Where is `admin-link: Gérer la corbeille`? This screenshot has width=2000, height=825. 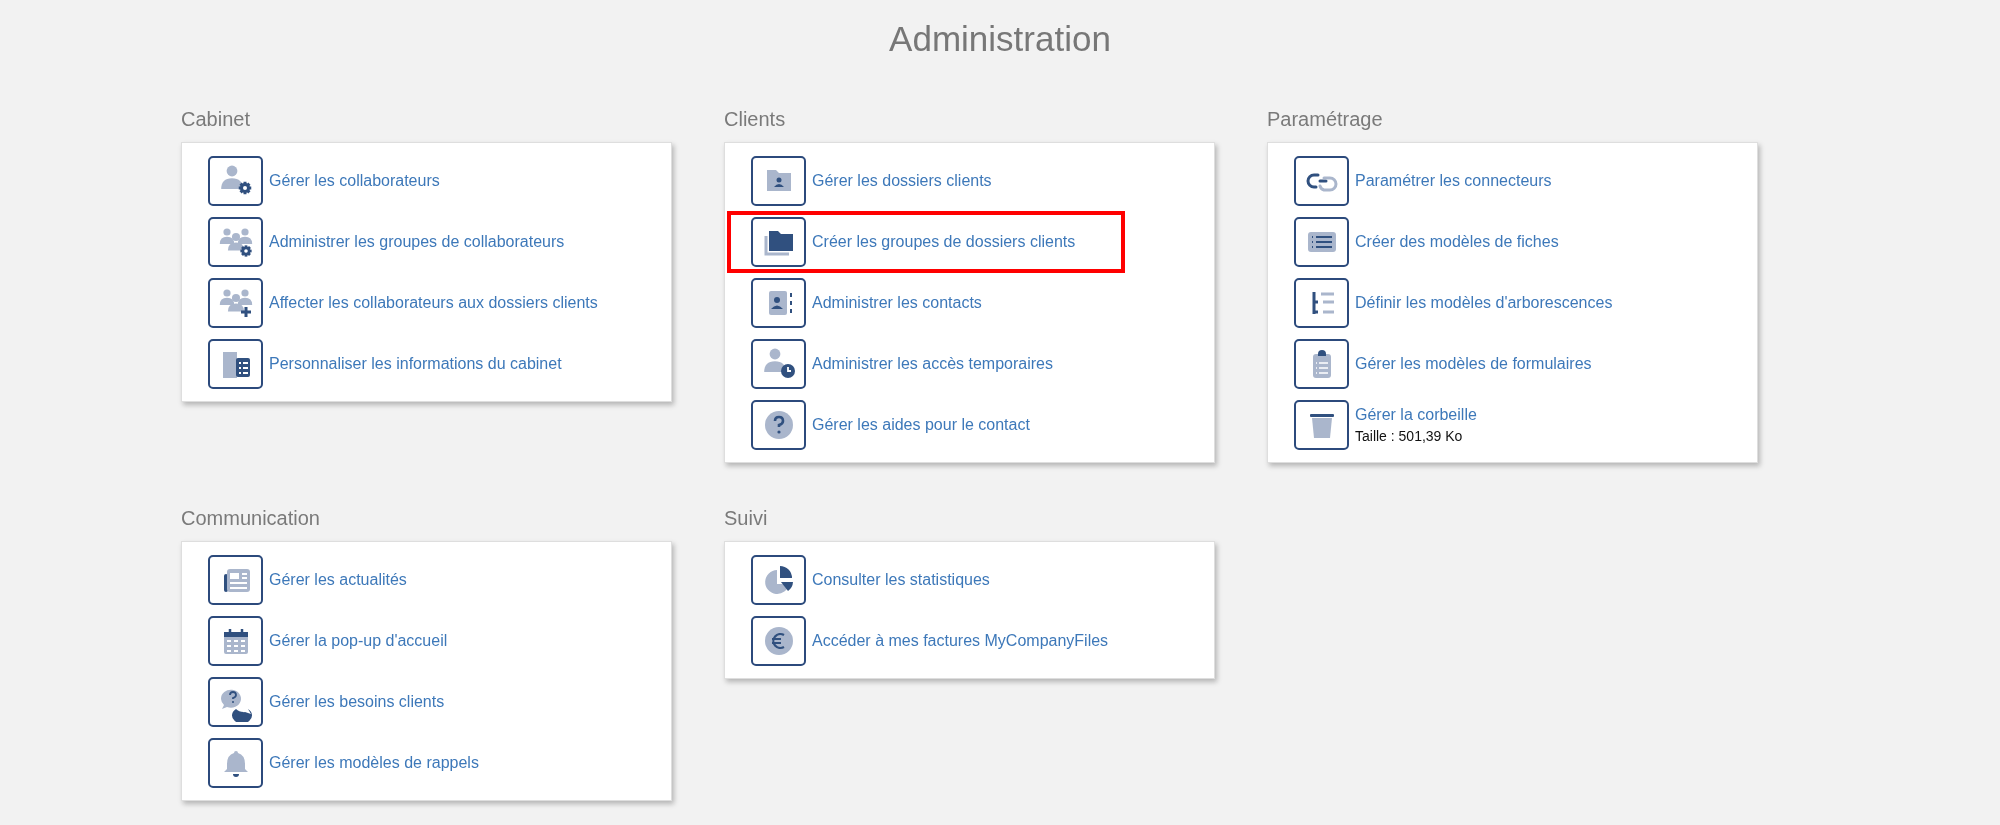 admin-link: Gérer la corbeille is located at coordinates (1416, 415).